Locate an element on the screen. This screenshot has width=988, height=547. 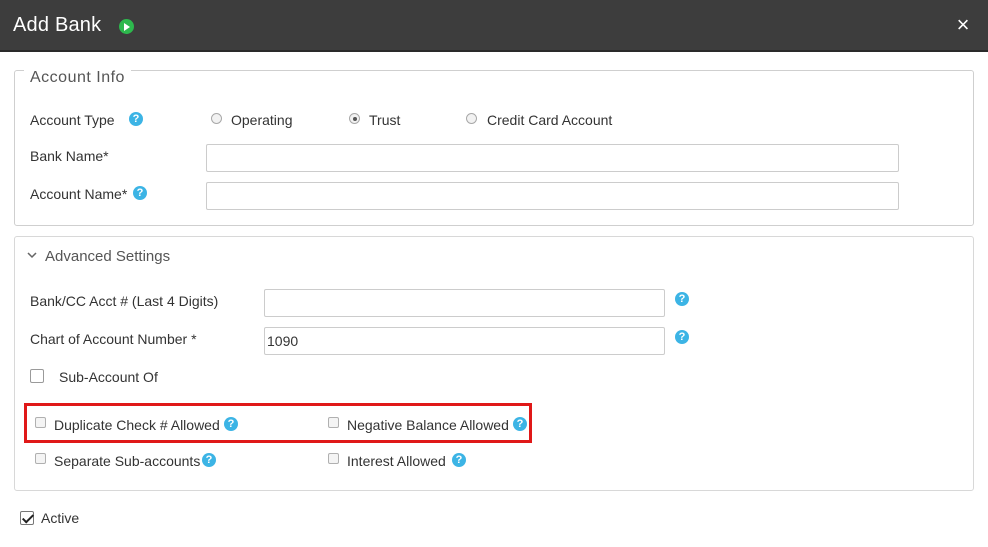
bank-name-label: Bank Name* is located at coordinates (69, 156).